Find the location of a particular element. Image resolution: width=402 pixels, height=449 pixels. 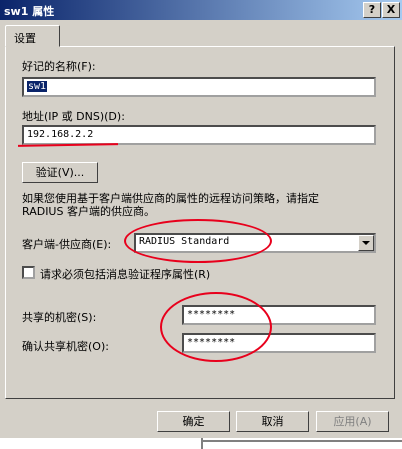

chevron-down-icon is located at coordinates (366, 243).